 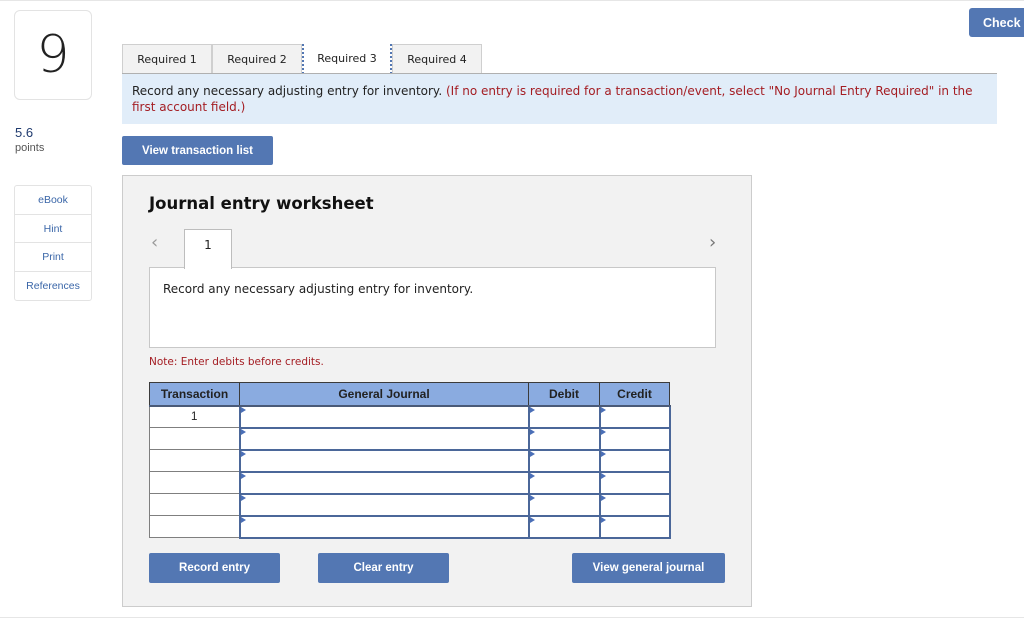 I want to click on question-number: 9, so click(x=53, y=55).